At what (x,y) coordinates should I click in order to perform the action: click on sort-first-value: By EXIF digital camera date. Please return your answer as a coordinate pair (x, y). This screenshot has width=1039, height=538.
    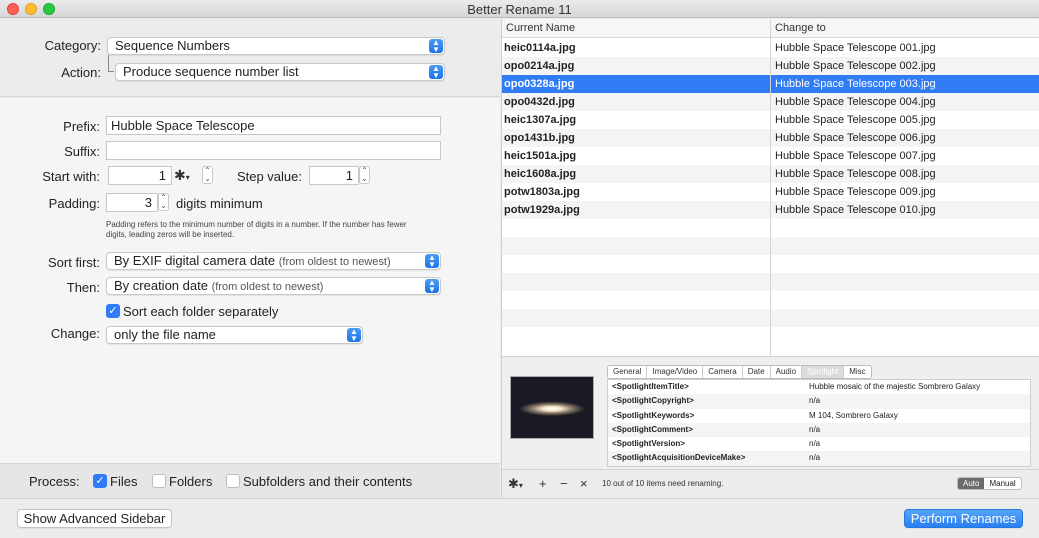
    Looking at the image, I should click on (195, 260).